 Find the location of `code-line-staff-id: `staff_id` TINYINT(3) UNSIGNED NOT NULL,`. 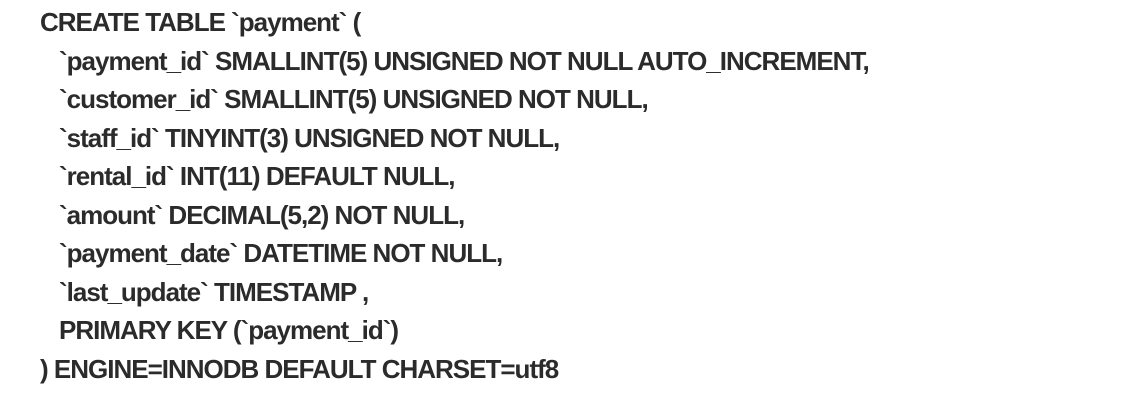

code-line-staff-id: `staff_id` TINYINT(3) UNSIGNED NOT NULL, is located at coordinates (309, 137).